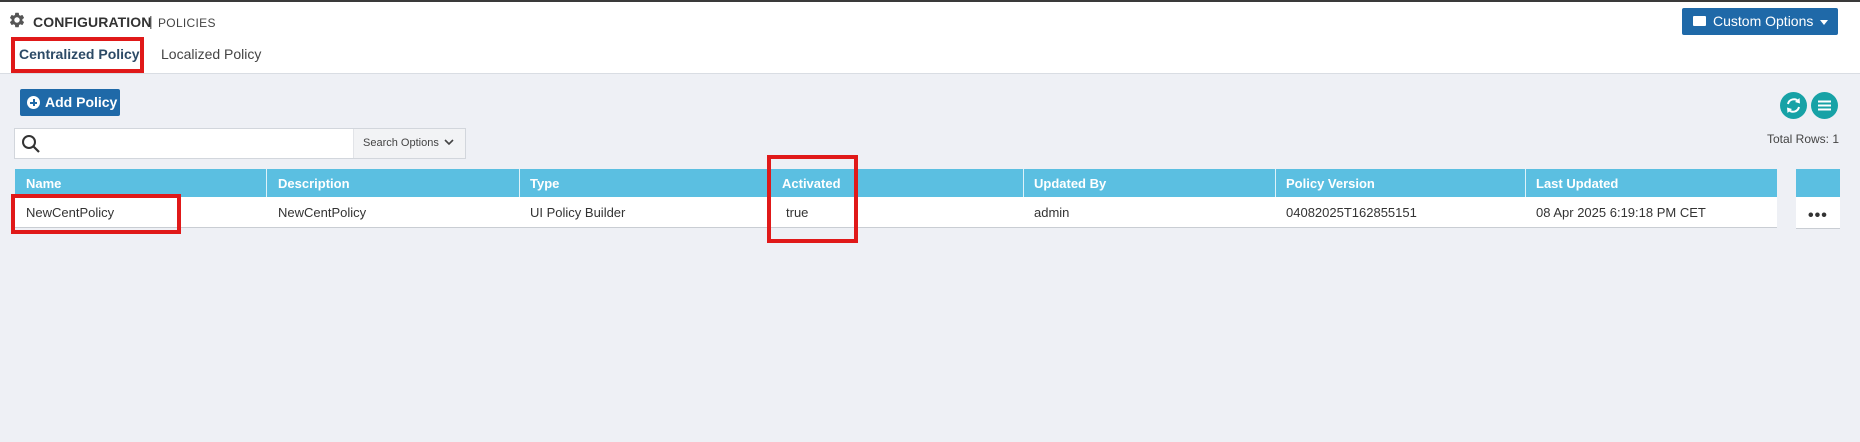 Image resolution: width=1860 pixels, height=442 pixels. I want to click on actions-column-header, so click(1818, 183).